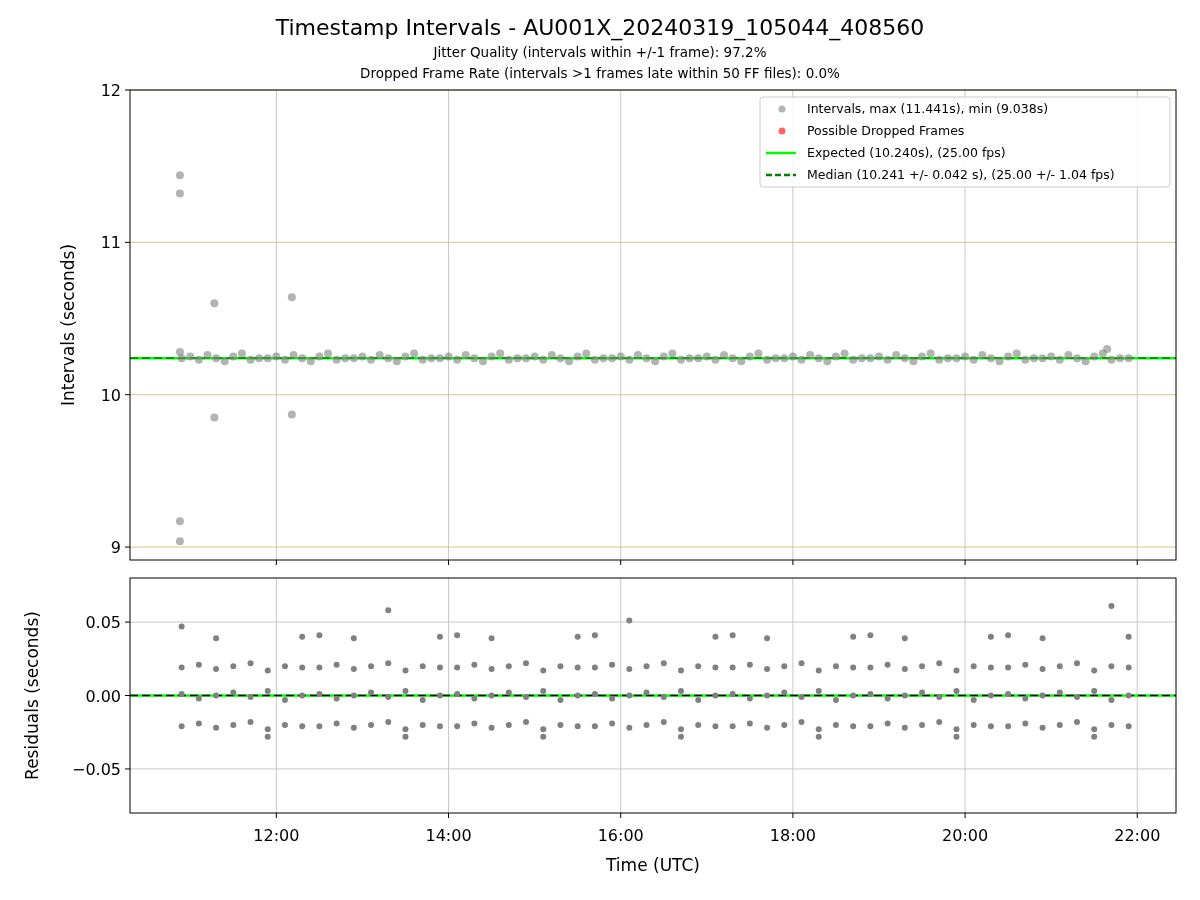 The image size is (1200, 900). I want to click on tick-label: 20:00, so click(965, 835).